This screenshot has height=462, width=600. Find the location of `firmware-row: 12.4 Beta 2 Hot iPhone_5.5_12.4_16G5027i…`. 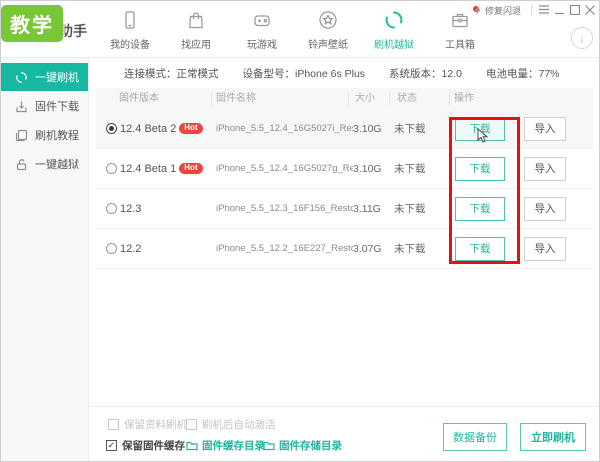

firmware-row: 12.4 Beta 2 Hot iPhone_5.5_12.4_16G5027i… is located at coordinates (344, 129).